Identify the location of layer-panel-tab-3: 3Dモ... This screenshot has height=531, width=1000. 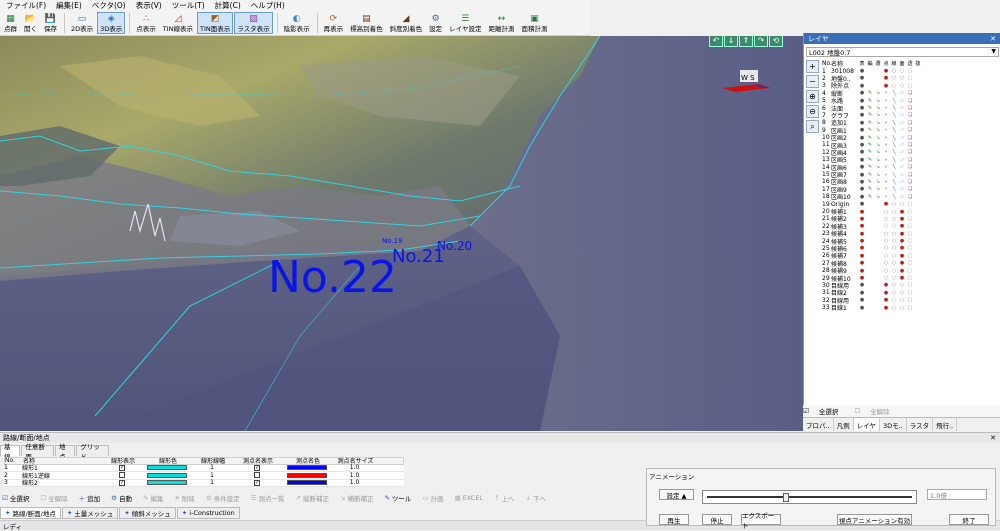
(893, 424).